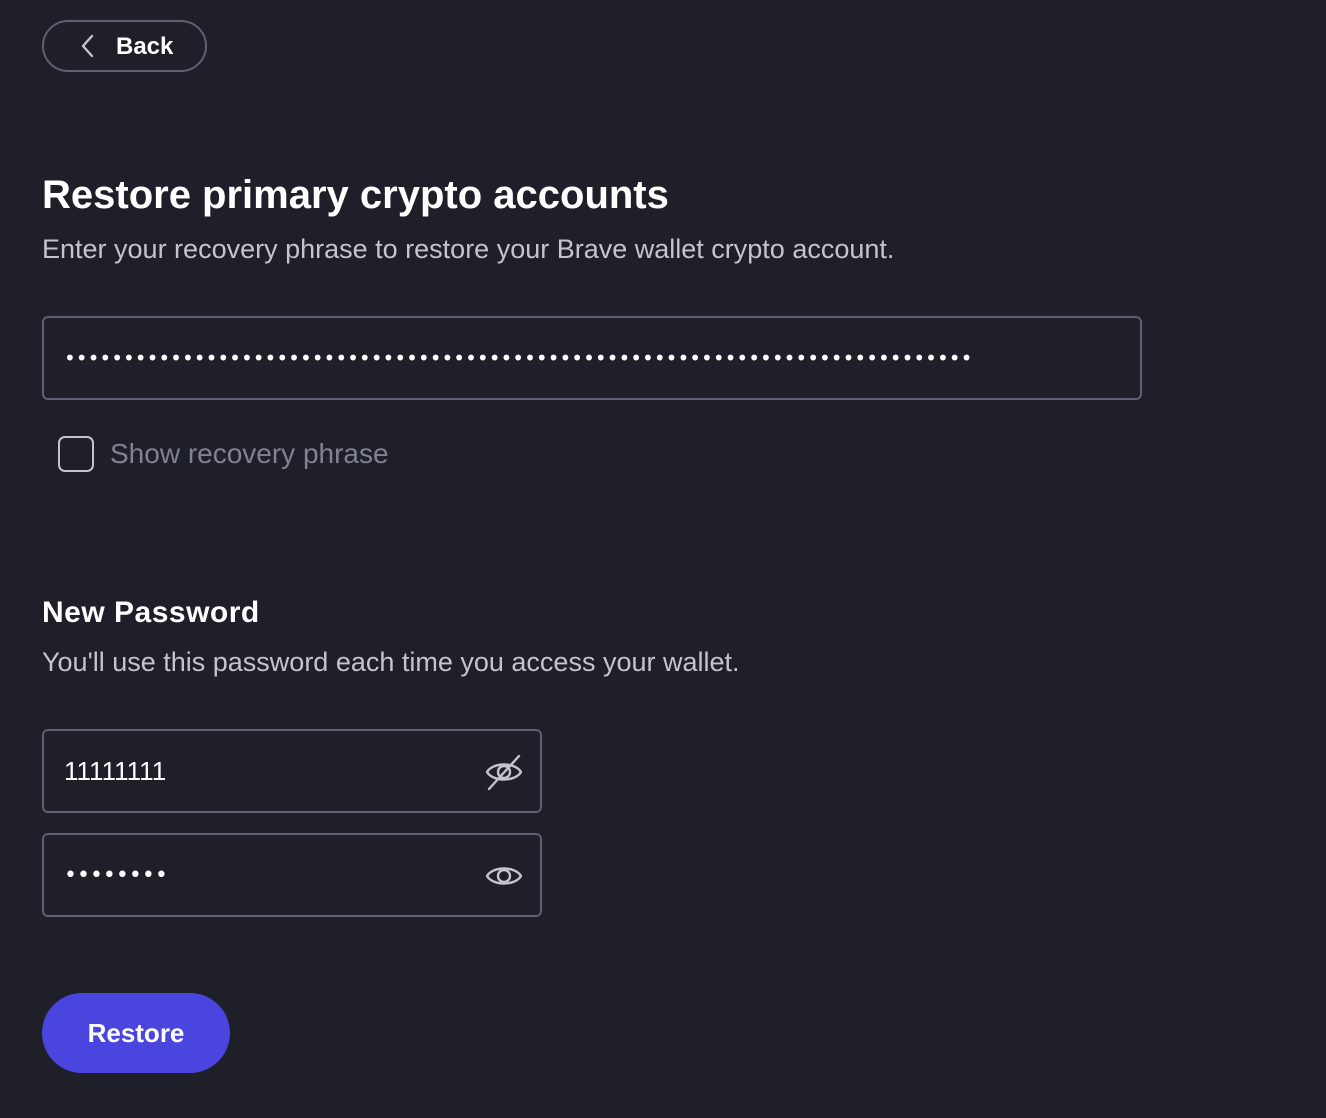  I want to click on back-button-label: Back, so click(145, 46).